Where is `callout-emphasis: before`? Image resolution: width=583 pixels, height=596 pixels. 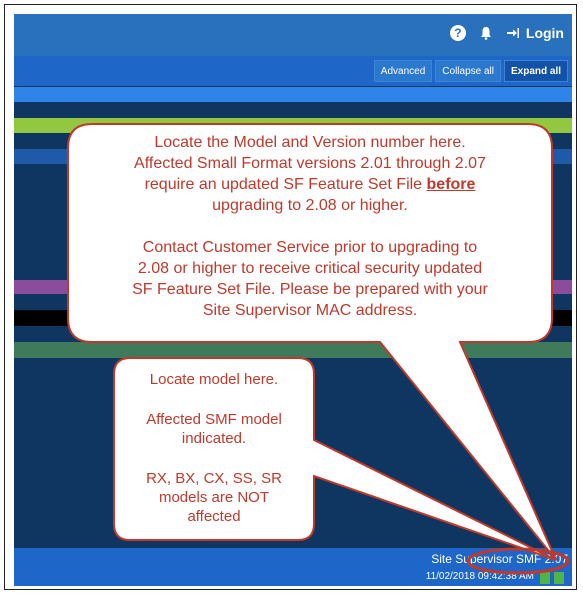 callout-emphasis: before is located at coordinates (451, 184).